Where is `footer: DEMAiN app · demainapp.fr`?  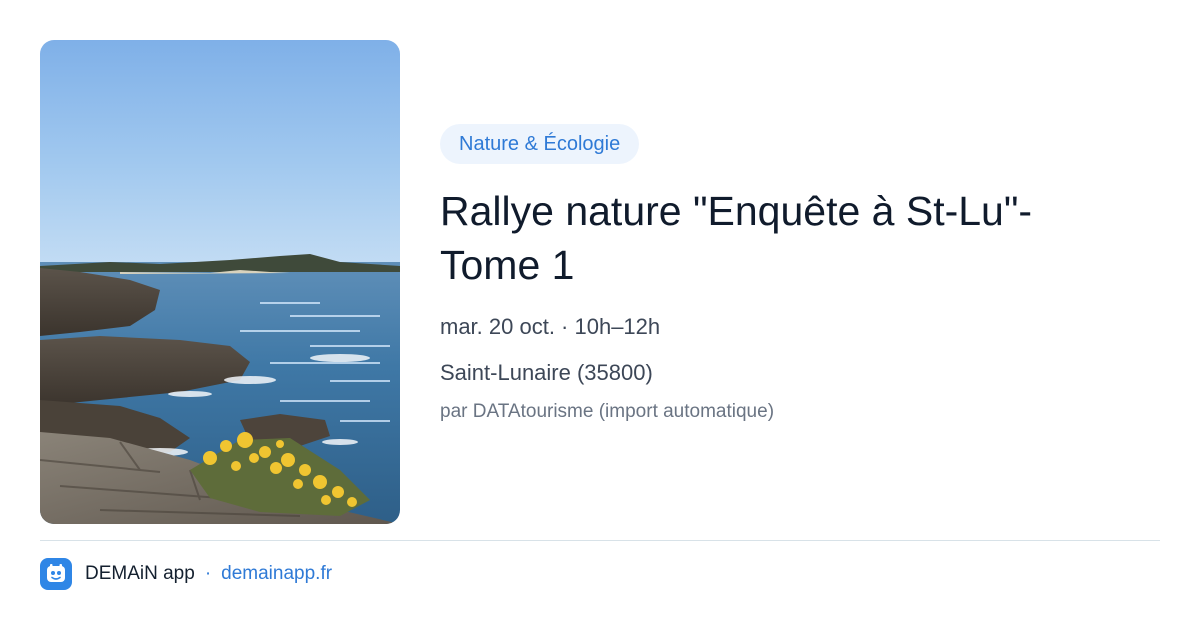 footer: DEMAiN app · demainapp.fr is located at coordinates (186, 574).